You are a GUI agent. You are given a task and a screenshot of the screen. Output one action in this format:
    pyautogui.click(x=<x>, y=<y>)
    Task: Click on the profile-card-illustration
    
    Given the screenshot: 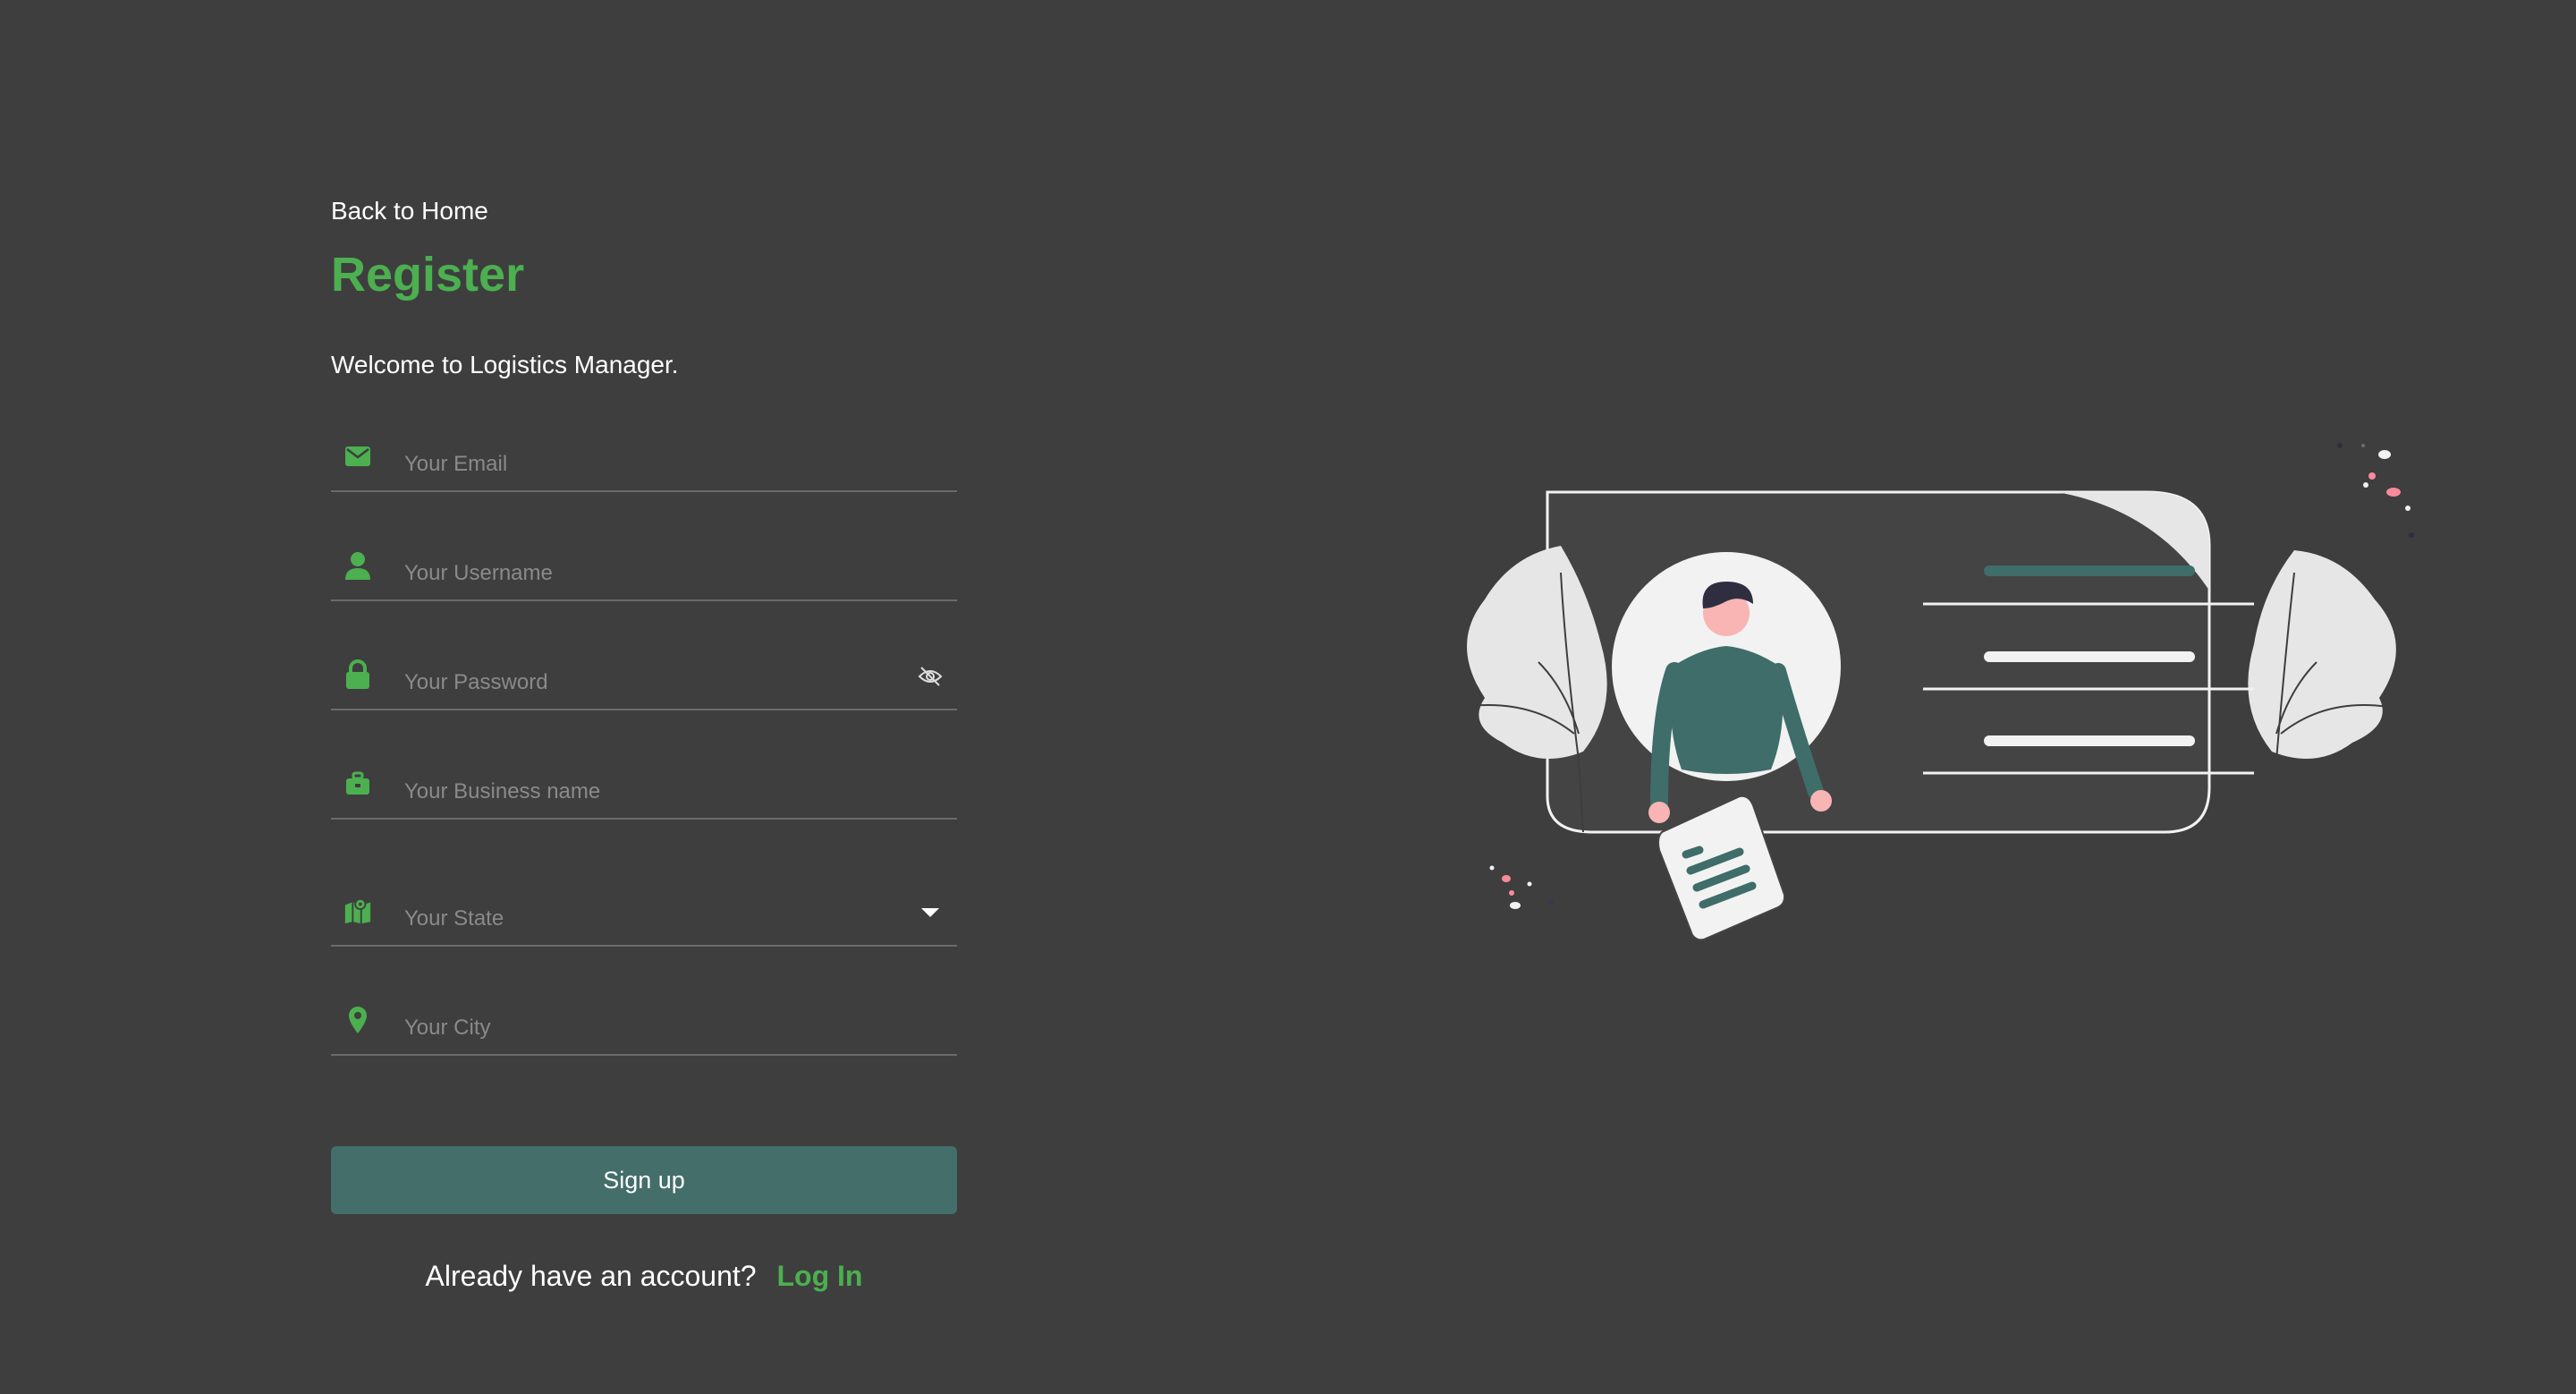 What is the action you would take?
    pyautogui.click(x=1938, y=692)
    